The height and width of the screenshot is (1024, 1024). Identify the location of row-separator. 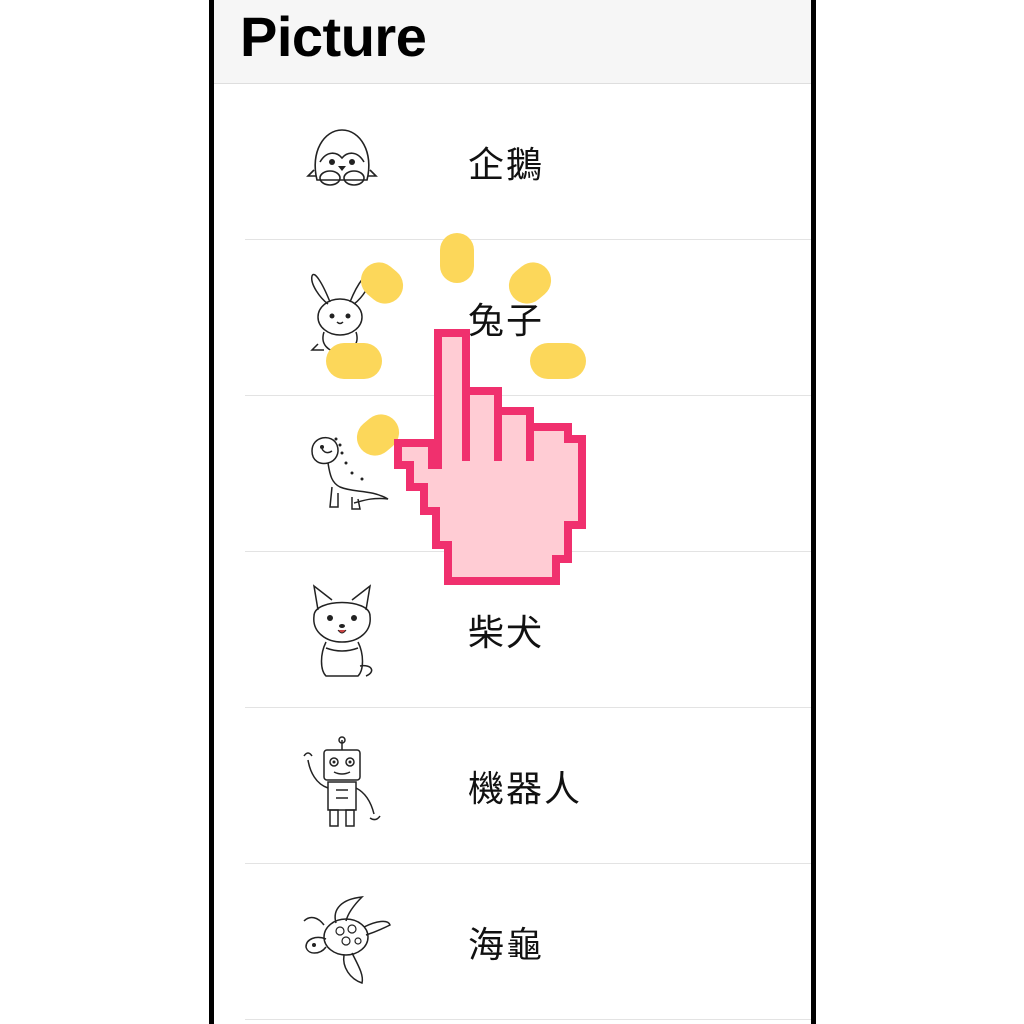
(528, 1019).